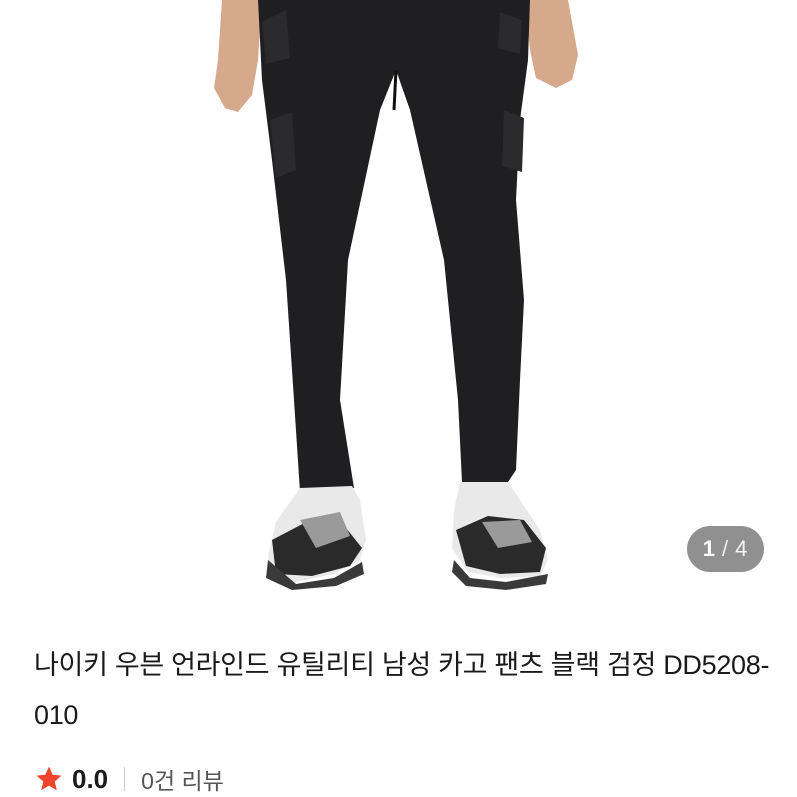 Image resolution: width=797 pixels, height=797 pixels. Describe the element at coordinates (182, 779) in the screenshot. I see `review-count-link: 0건 리뷰` at that location.